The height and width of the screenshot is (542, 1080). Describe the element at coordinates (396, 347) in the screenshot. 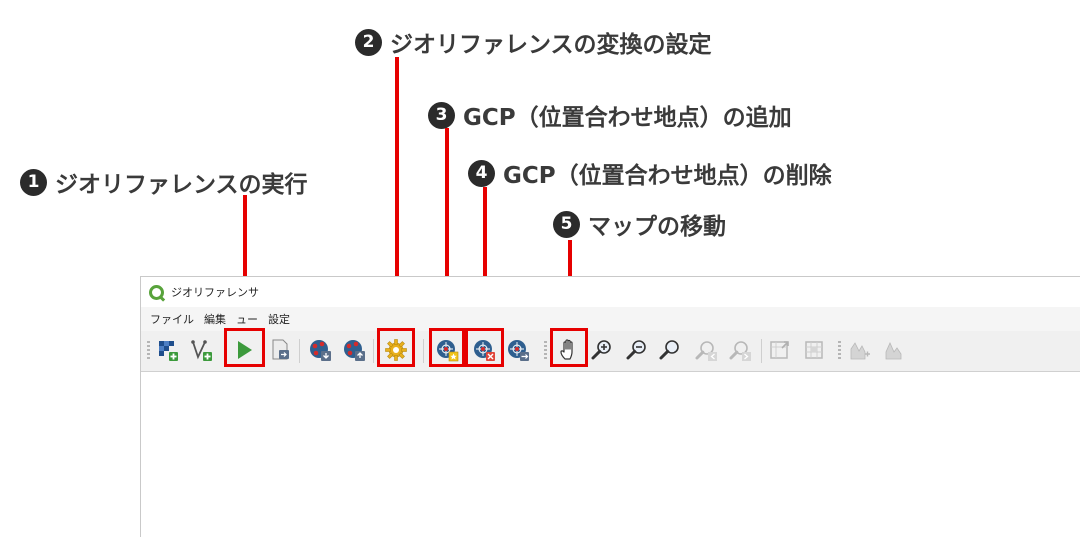

I see `highlight-transformation-settings` at that location.